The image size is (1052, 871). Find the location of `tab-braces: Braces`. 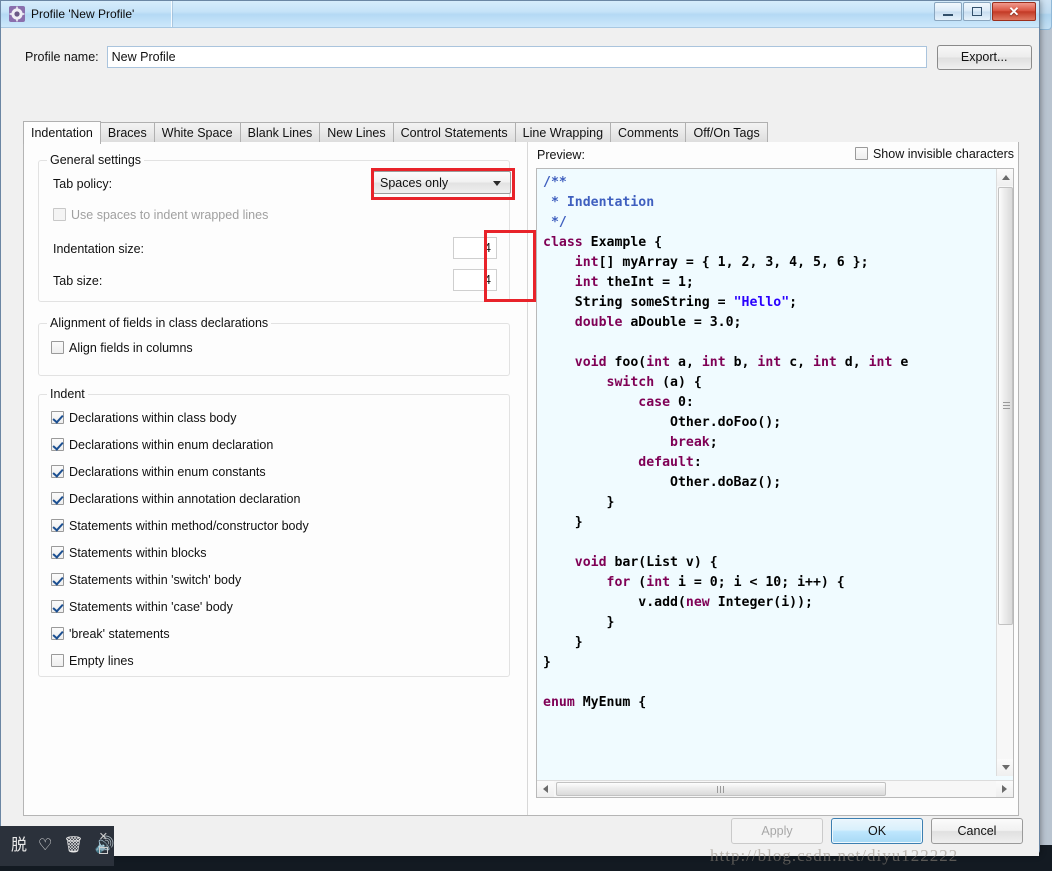

tab-braces: Braces is located at coordinates (127, 132).